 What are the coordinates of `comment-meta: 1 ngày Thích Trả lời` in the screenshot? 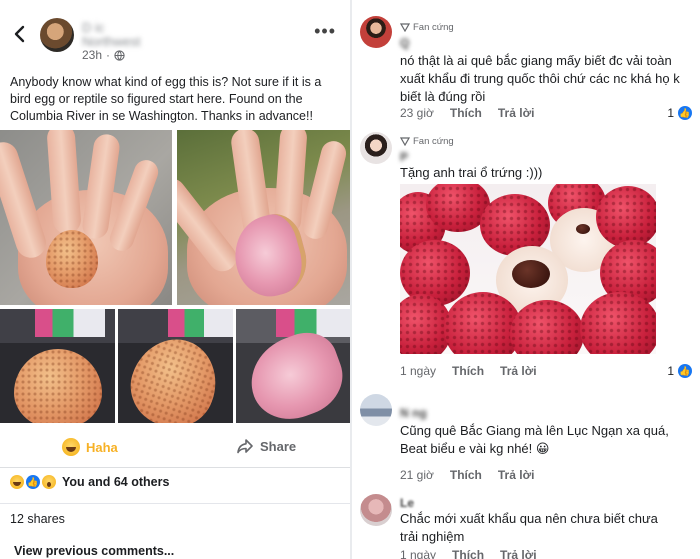 It's located at (468, 553).